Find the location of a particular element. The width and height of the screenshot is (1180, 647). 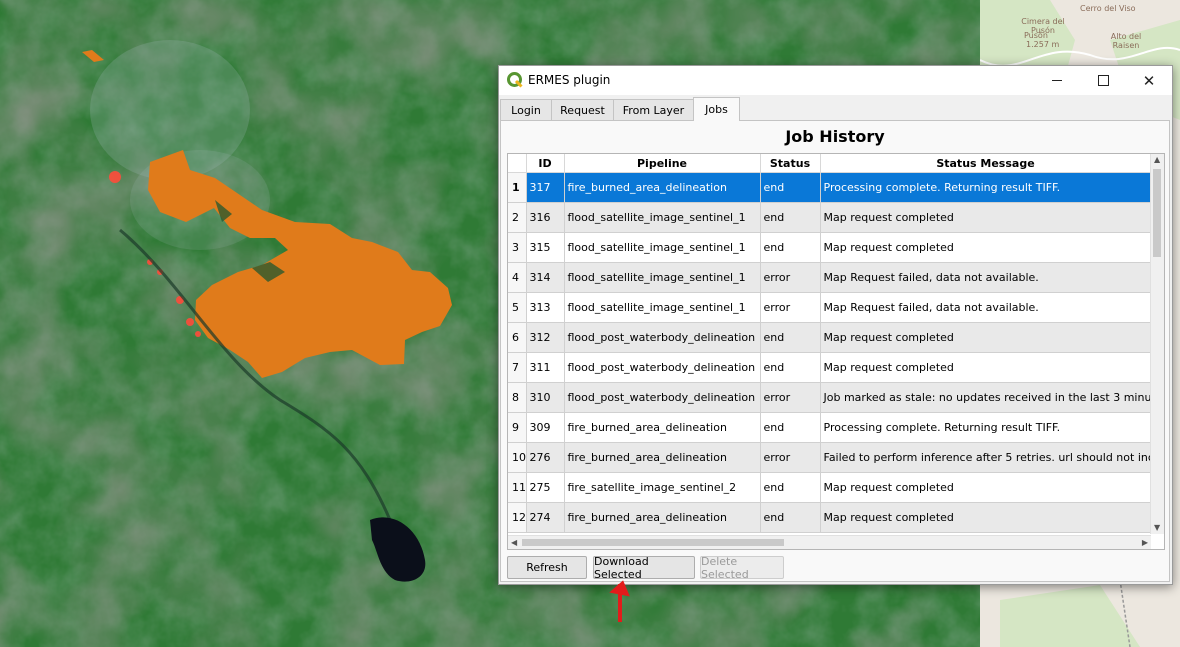

row-number: 9 is located at coordinates (517, 427).